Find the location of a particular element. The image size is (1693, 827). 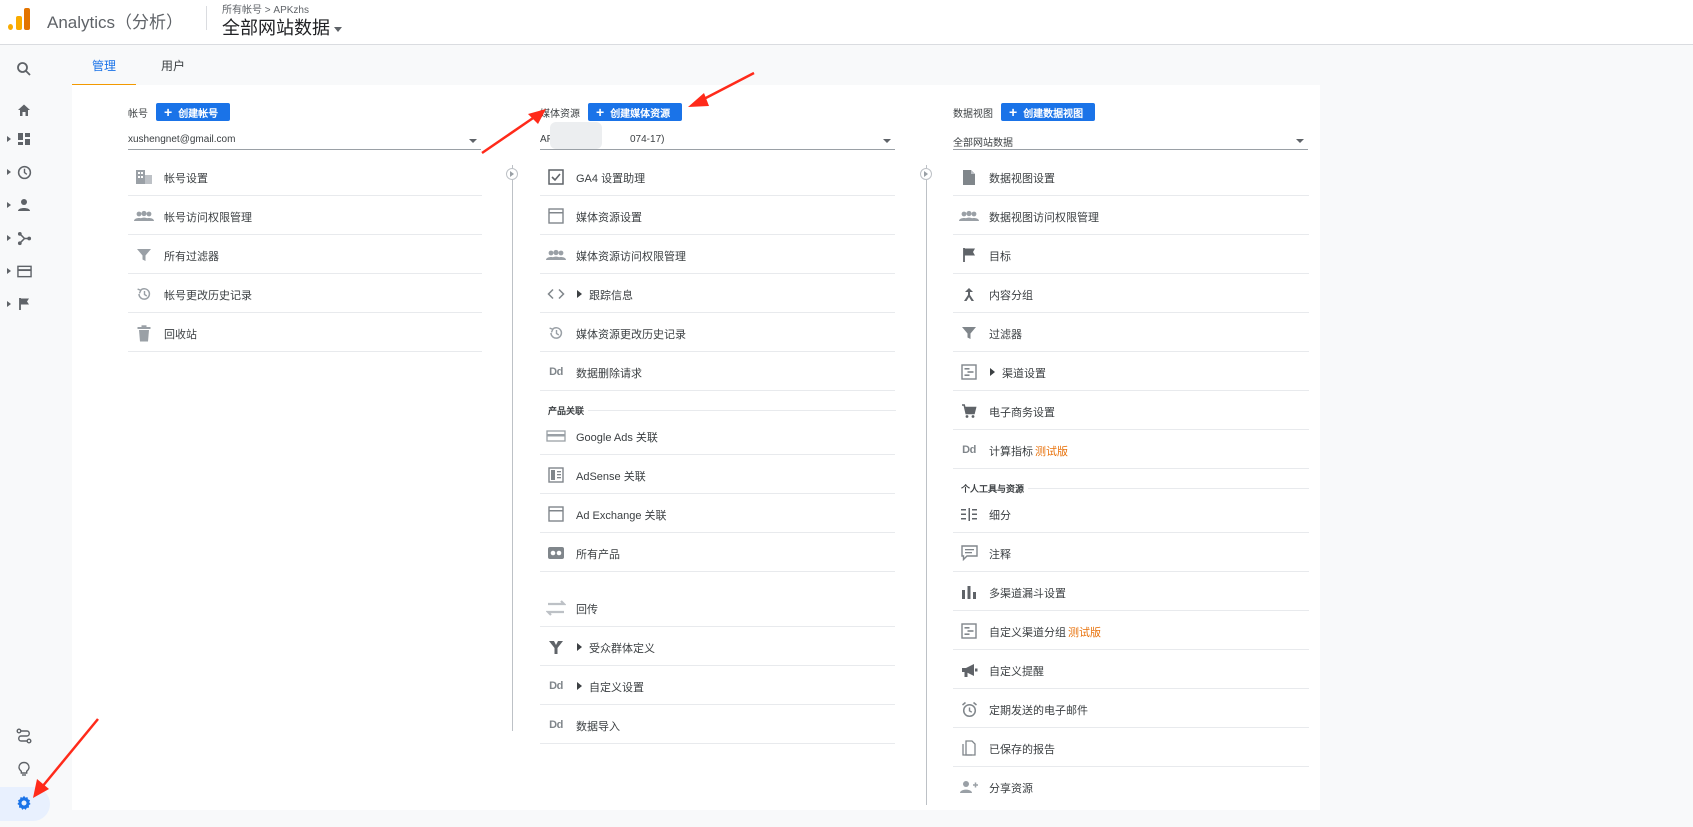

annotation-arrow-property-label is located at coordinates (513, 132).